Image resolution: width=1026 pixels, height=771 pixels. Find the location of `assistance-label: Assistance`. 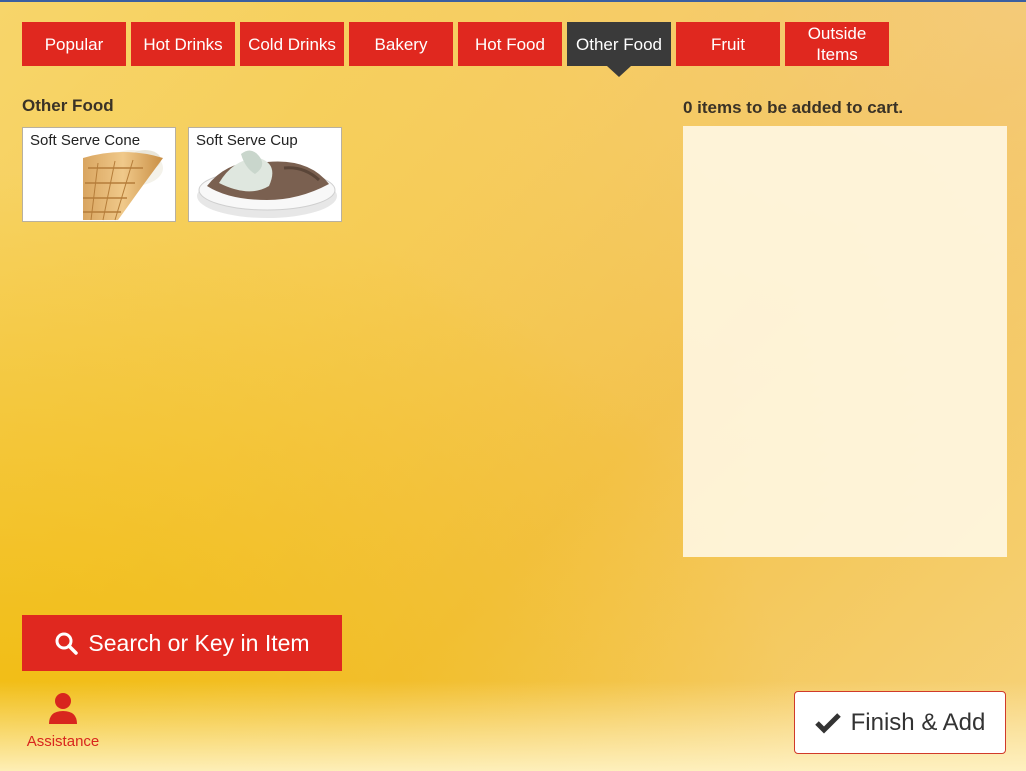

assistance-label: Assistance is located at coordinates (63, 741).